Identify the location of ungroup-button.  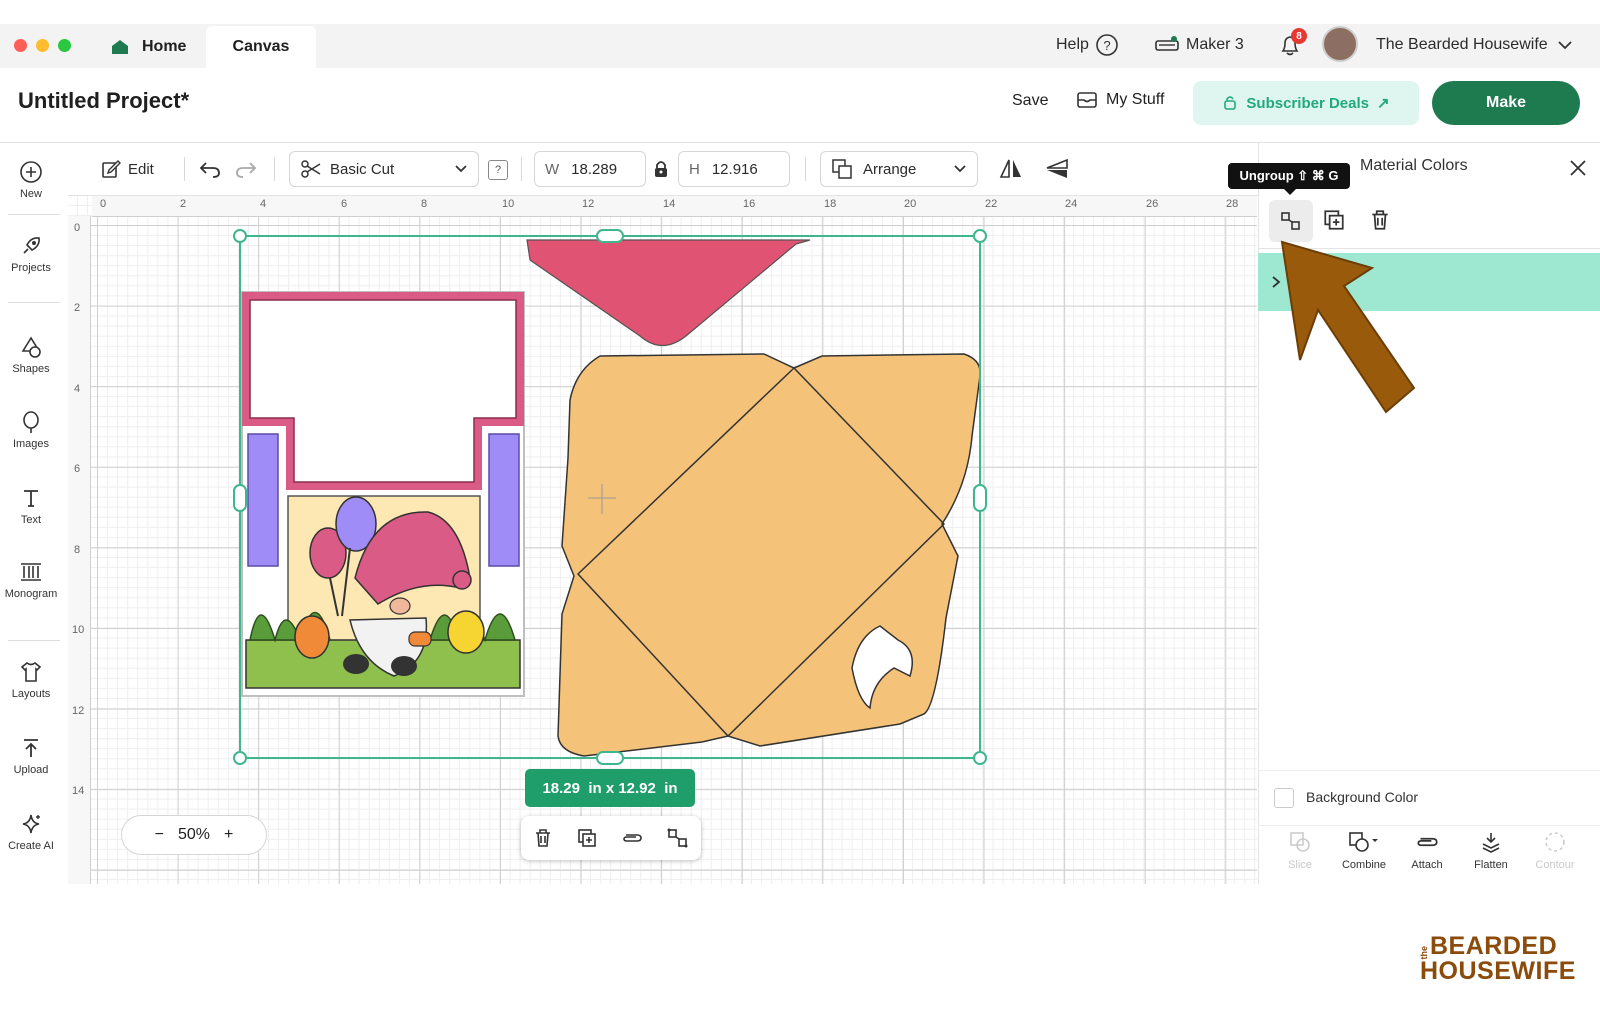
(1291, 221).